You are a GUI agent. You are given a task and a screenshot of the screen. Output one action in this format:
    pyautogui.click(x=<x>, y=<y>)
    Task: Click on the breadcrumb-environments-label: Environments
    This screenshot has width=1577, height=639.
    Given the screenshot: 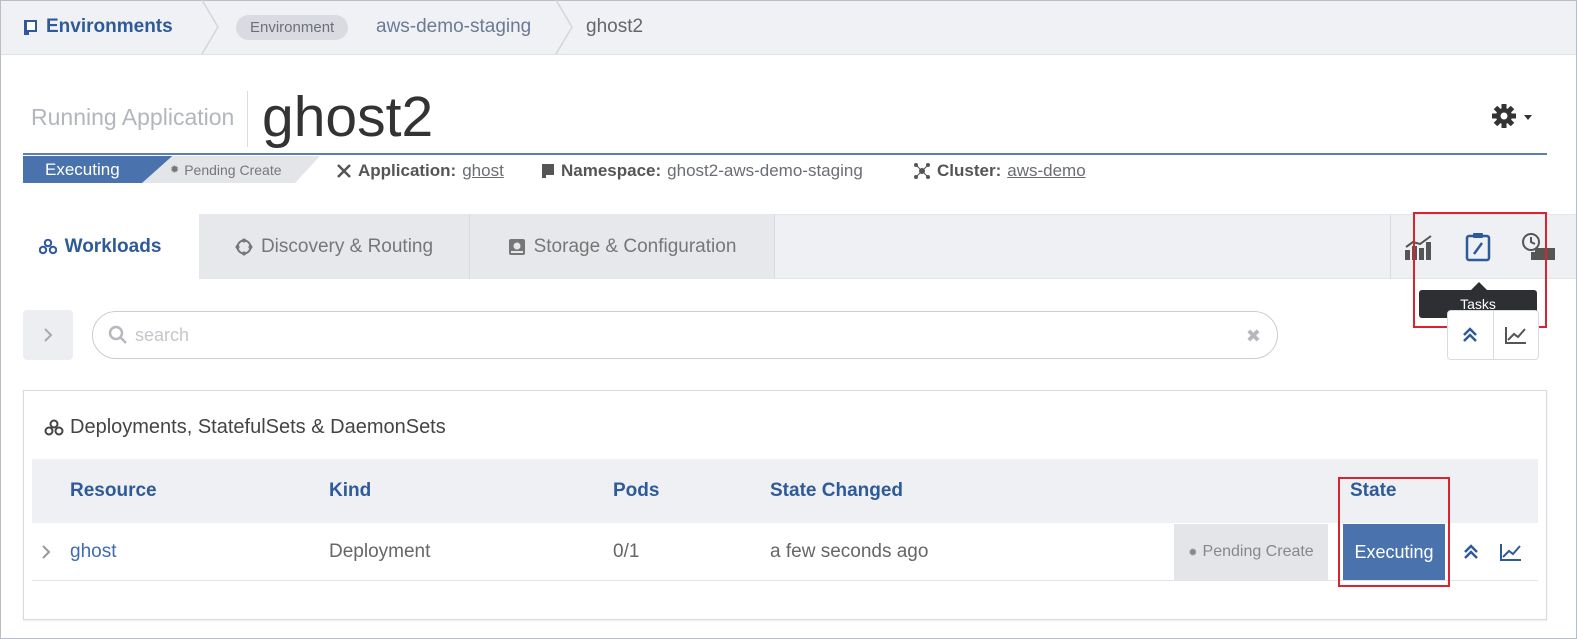 What is the action you would take?
    pyautogui.click(x=109, y=26)
    